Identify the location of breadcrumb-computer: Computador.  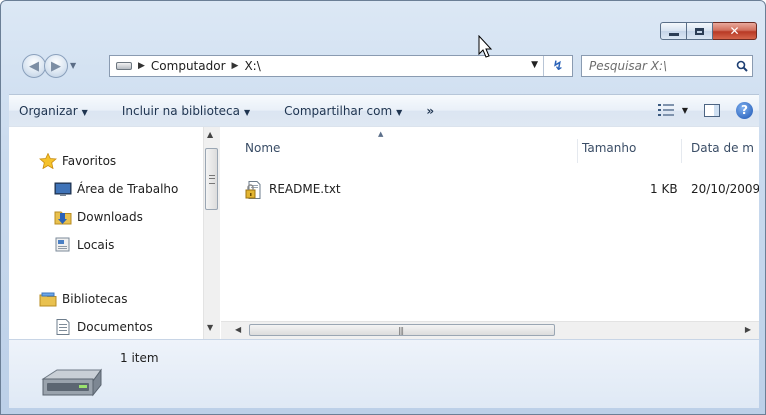
(188, 66).